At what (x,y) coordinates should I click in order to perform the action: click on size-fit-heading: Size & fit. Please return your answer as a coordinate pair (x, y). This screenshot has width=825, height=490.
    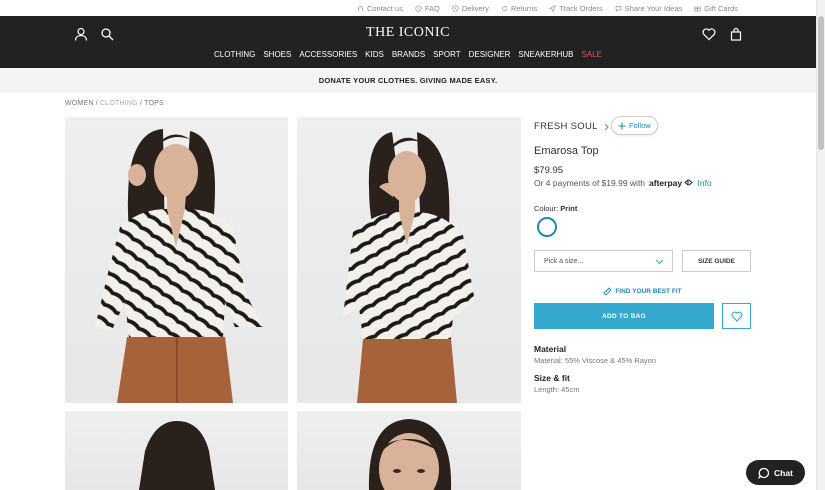
    Looking at the image, I should click on (552, 378).